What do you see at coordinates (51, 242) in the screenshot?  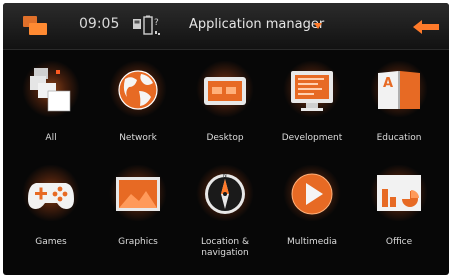 I see `app-label: Games` at bounding box center [51, 242].